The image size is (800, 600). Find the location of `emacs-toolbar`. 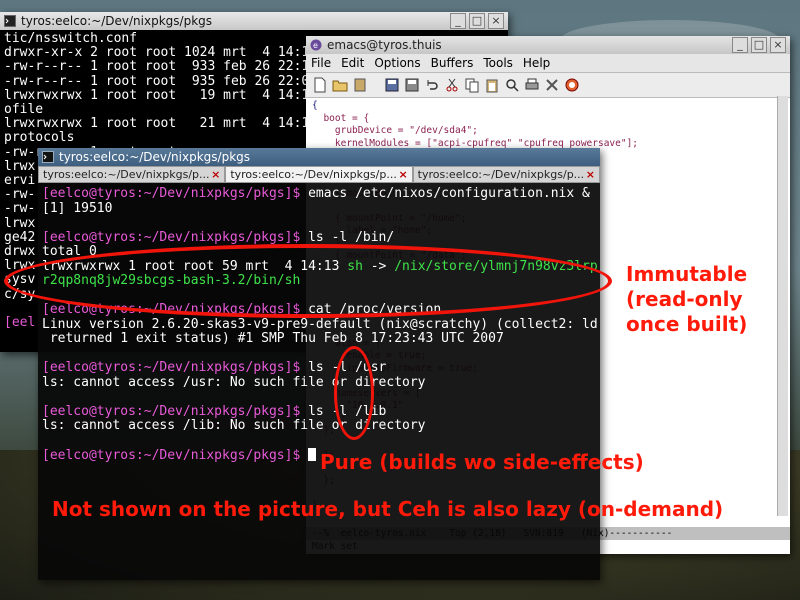

emacs-toolbar is located at coordinates (548, 85).